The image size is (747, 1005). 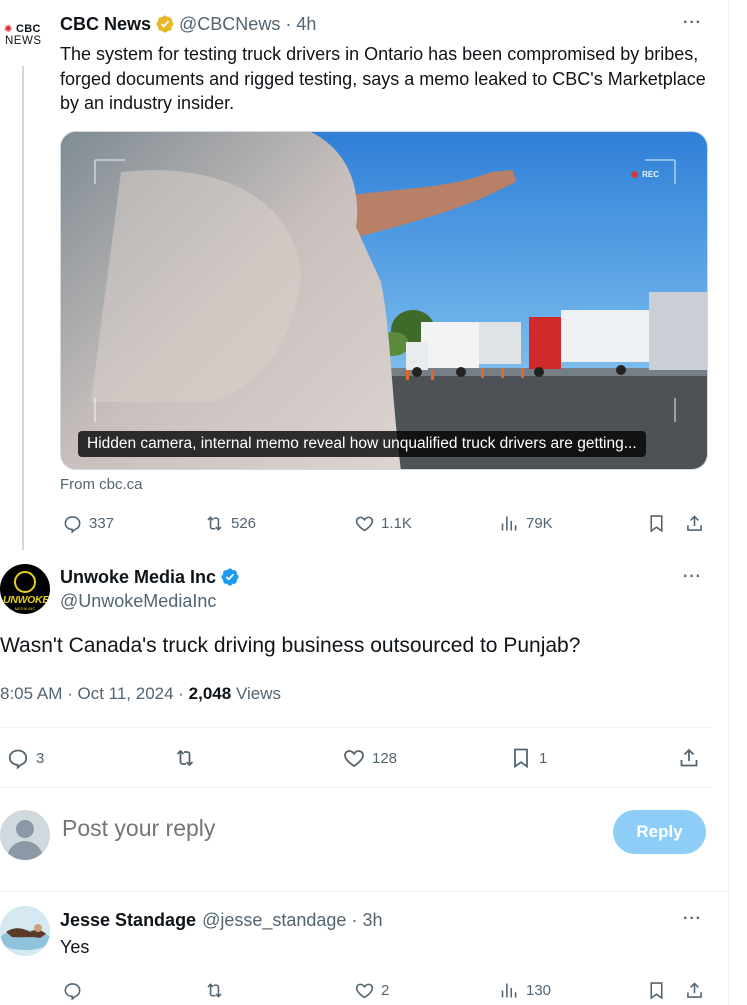 What do you see at coordinates (28, 29) in the screenshot?
I see `logo-text-top: CBC` at bounding box center [28, 29].